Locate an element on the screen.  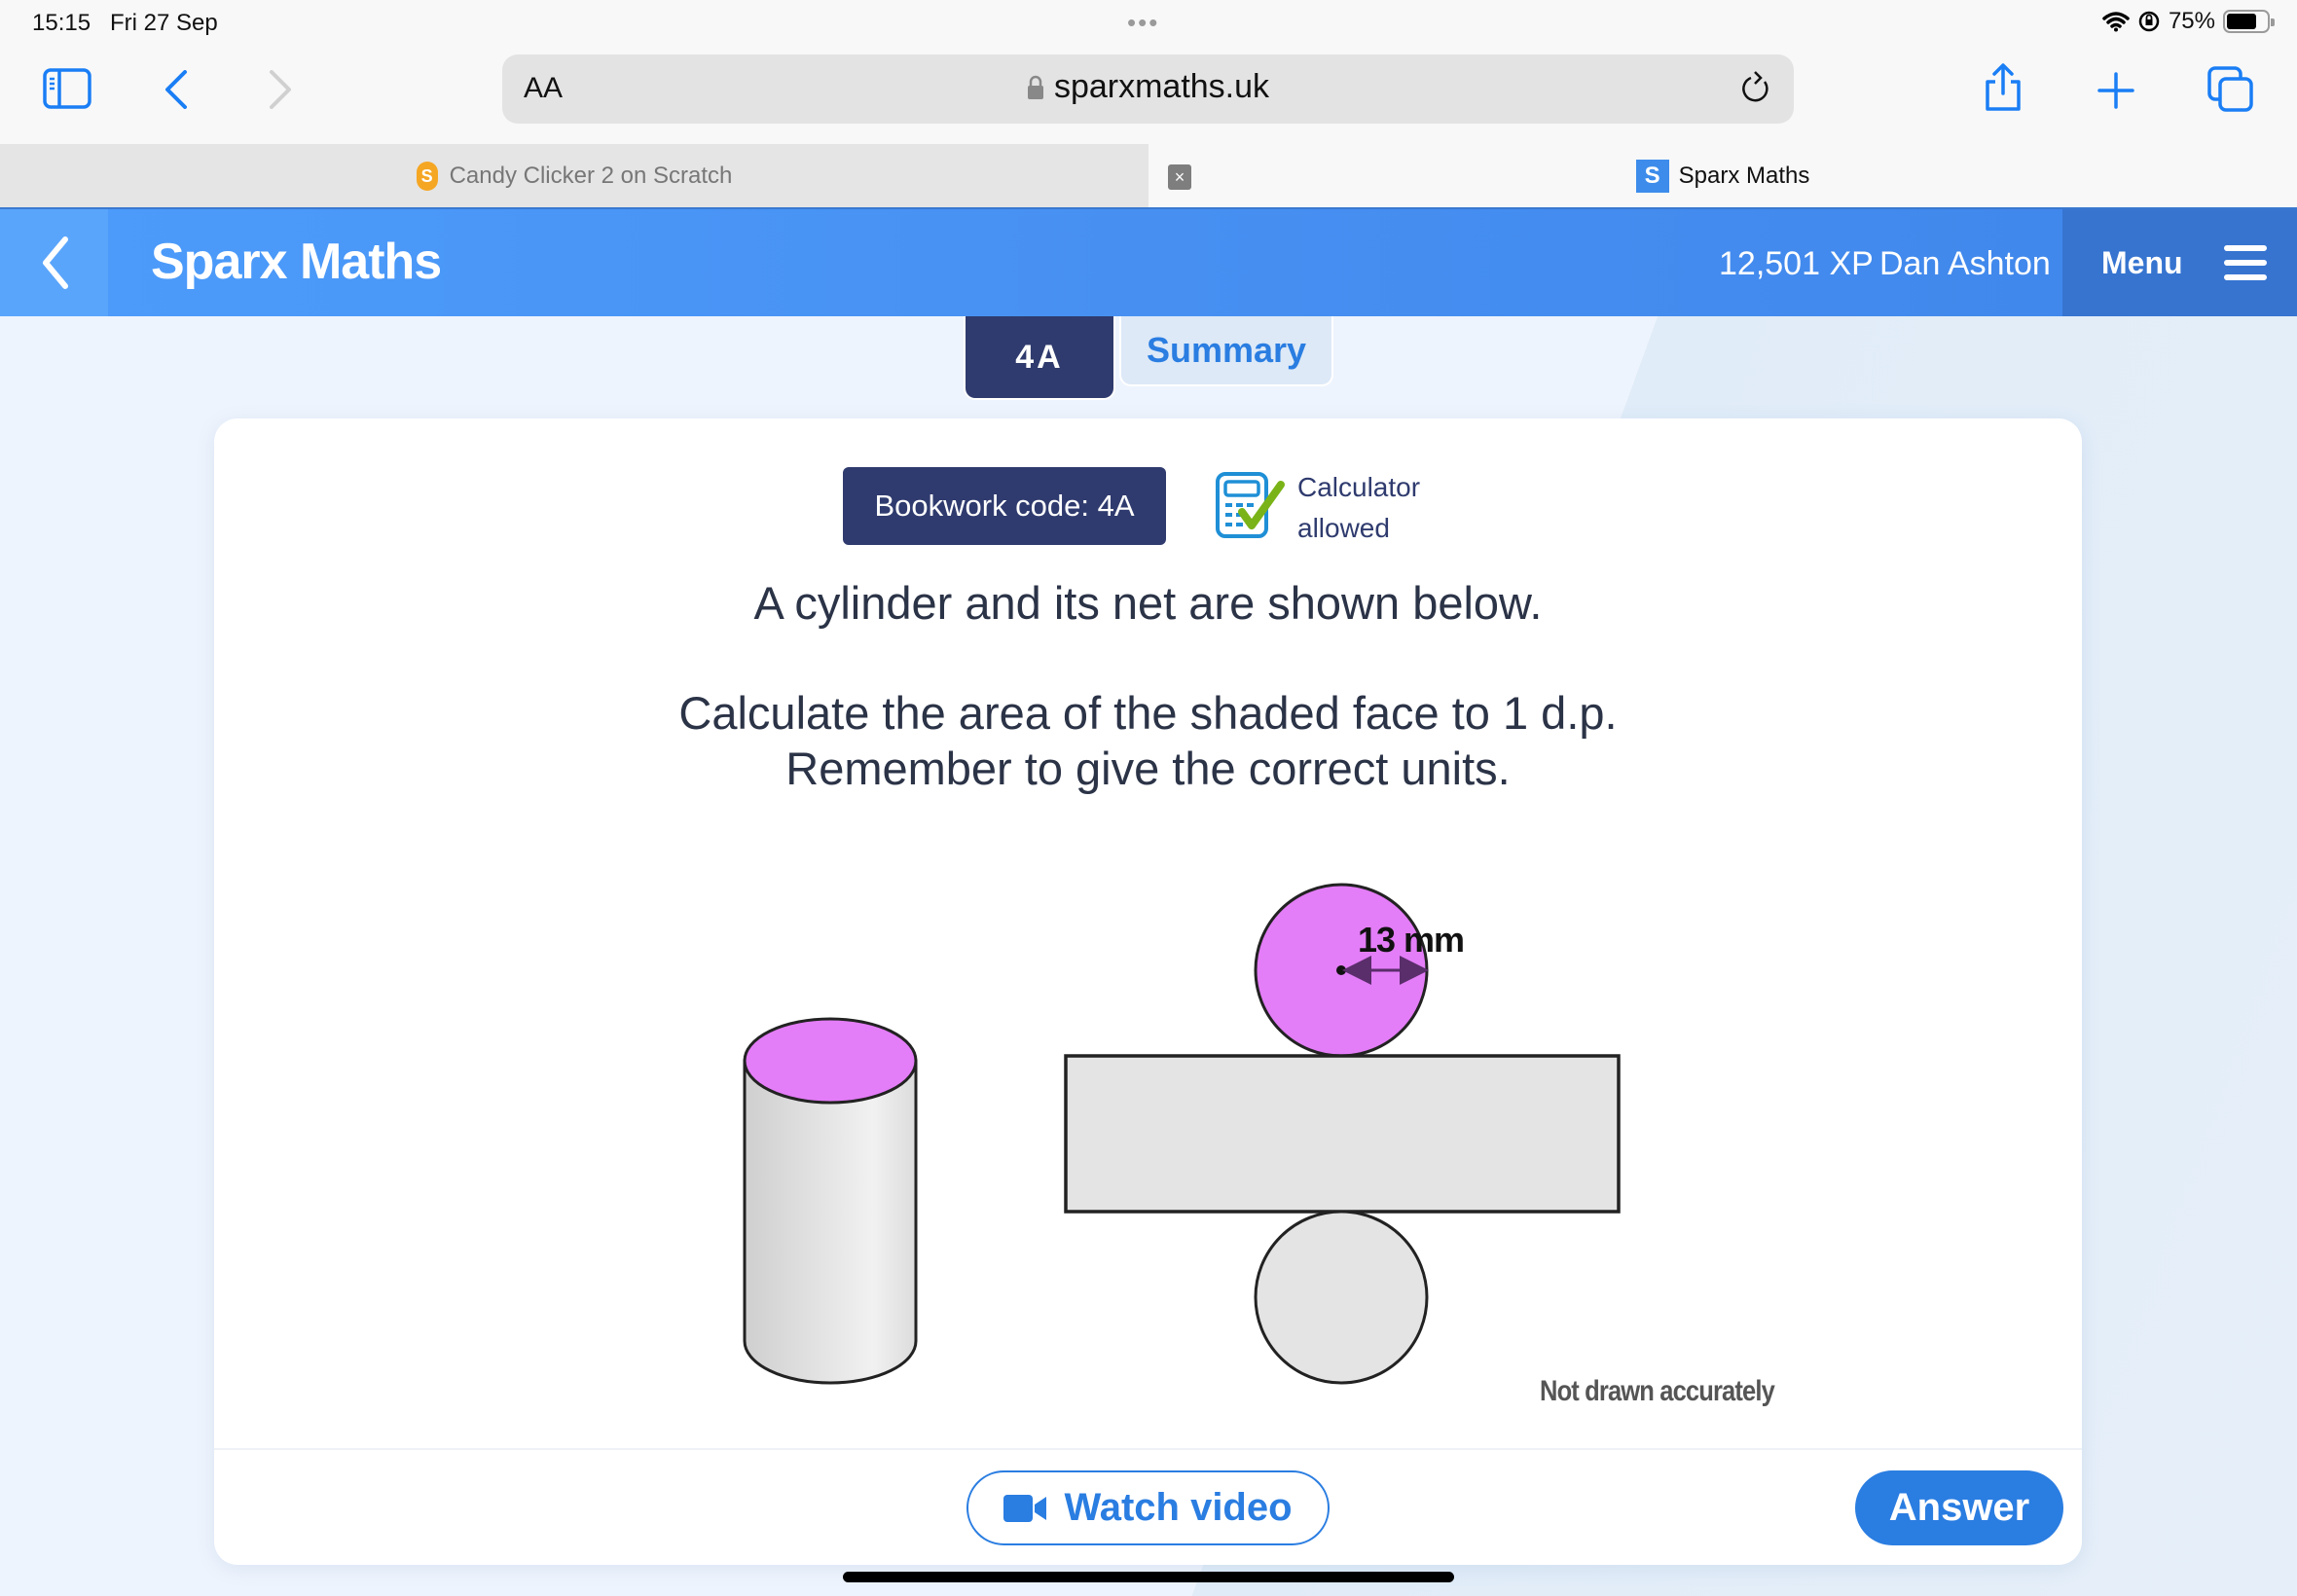
cylinder-net-diagram: 13 mm is located at coordinates (1182, 1134).